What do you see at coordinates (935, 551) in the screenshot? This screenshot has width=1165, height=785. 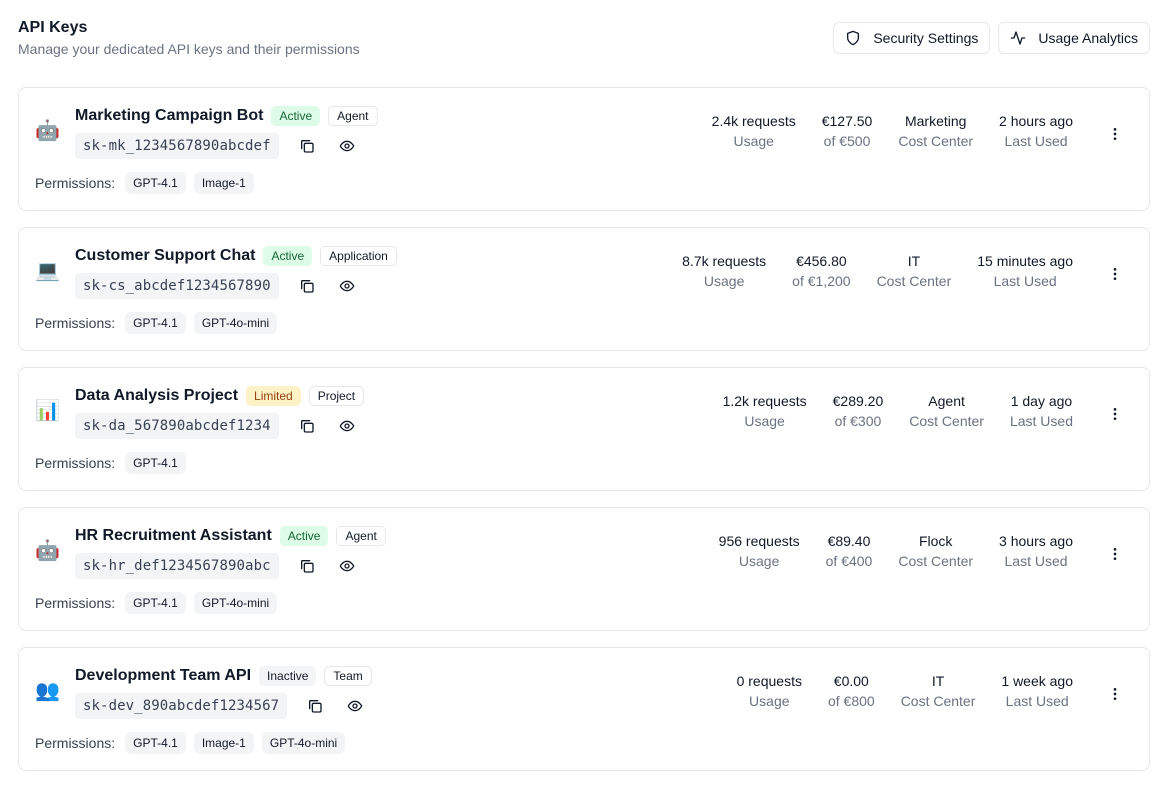 I see `cost-center-stat: Flock Cost Center` at bounding box center [935, 551].